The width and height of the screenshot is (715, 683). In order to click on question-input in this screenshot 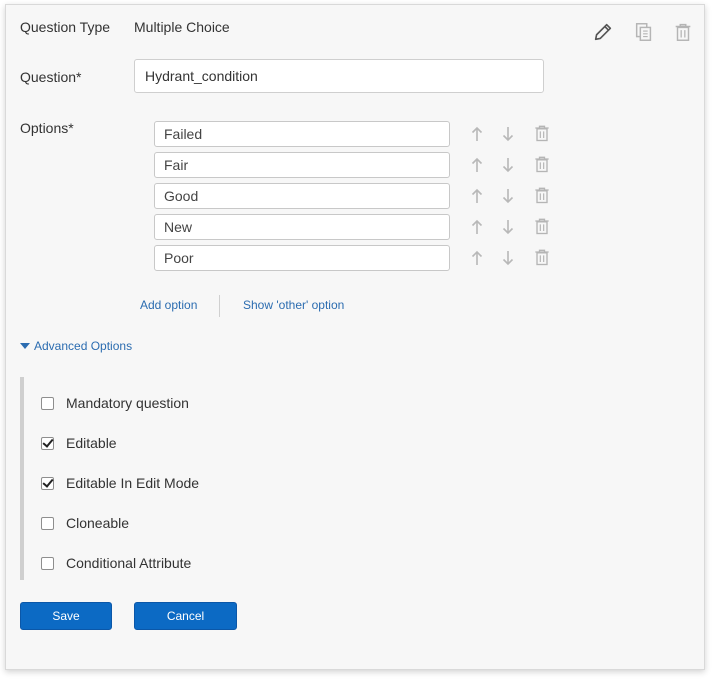, I will do `click(339, 76)`.